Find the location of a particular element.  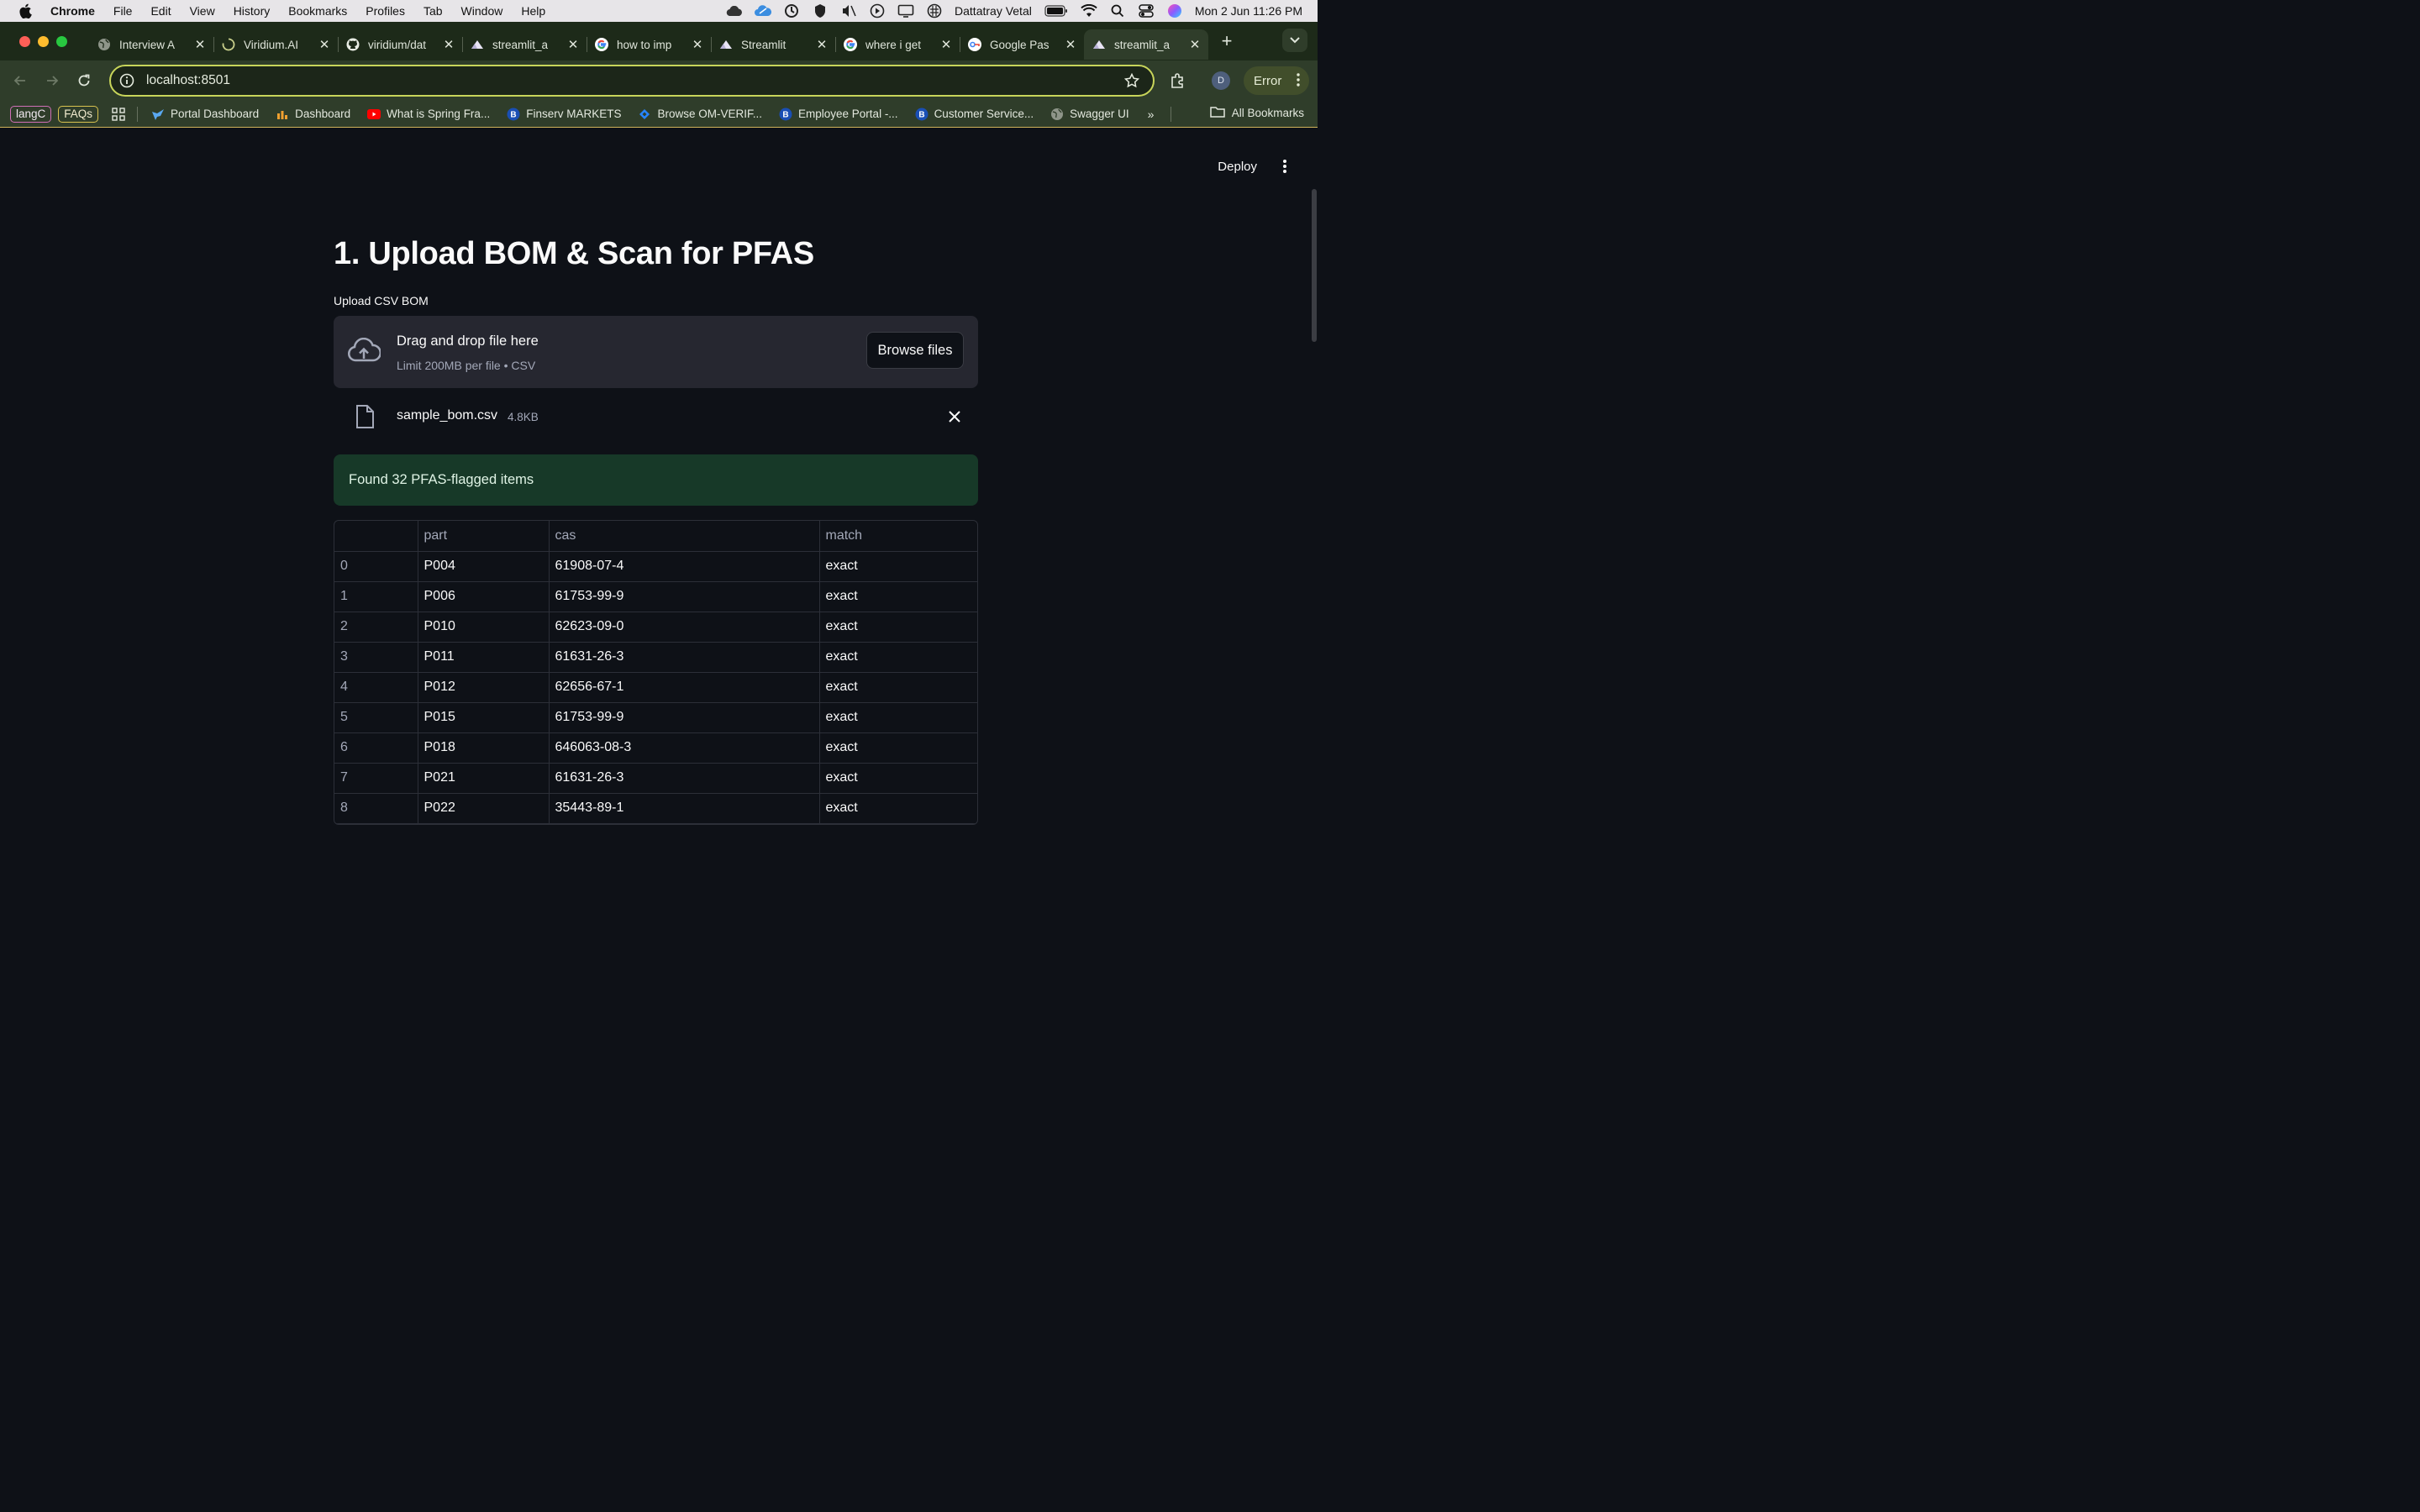

part-cell: P015 is located at coordinates (484, 717).